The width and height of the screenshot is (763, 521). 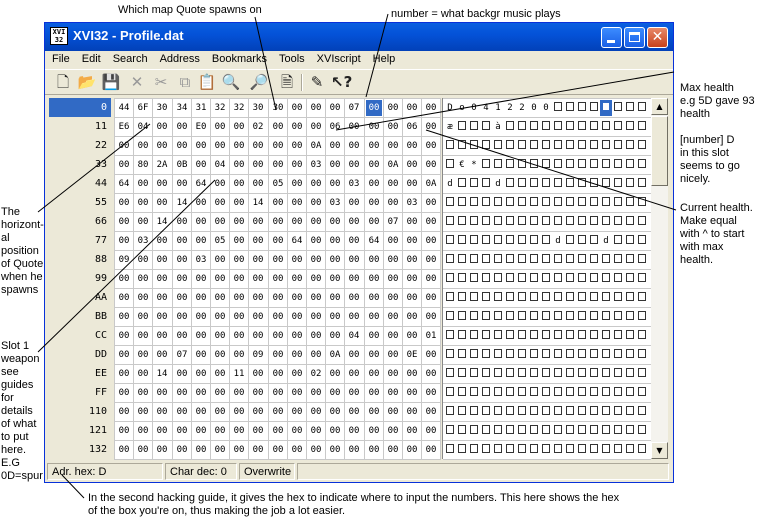 I want to click on hex-cell: 0A, so click(x=316, y=146).